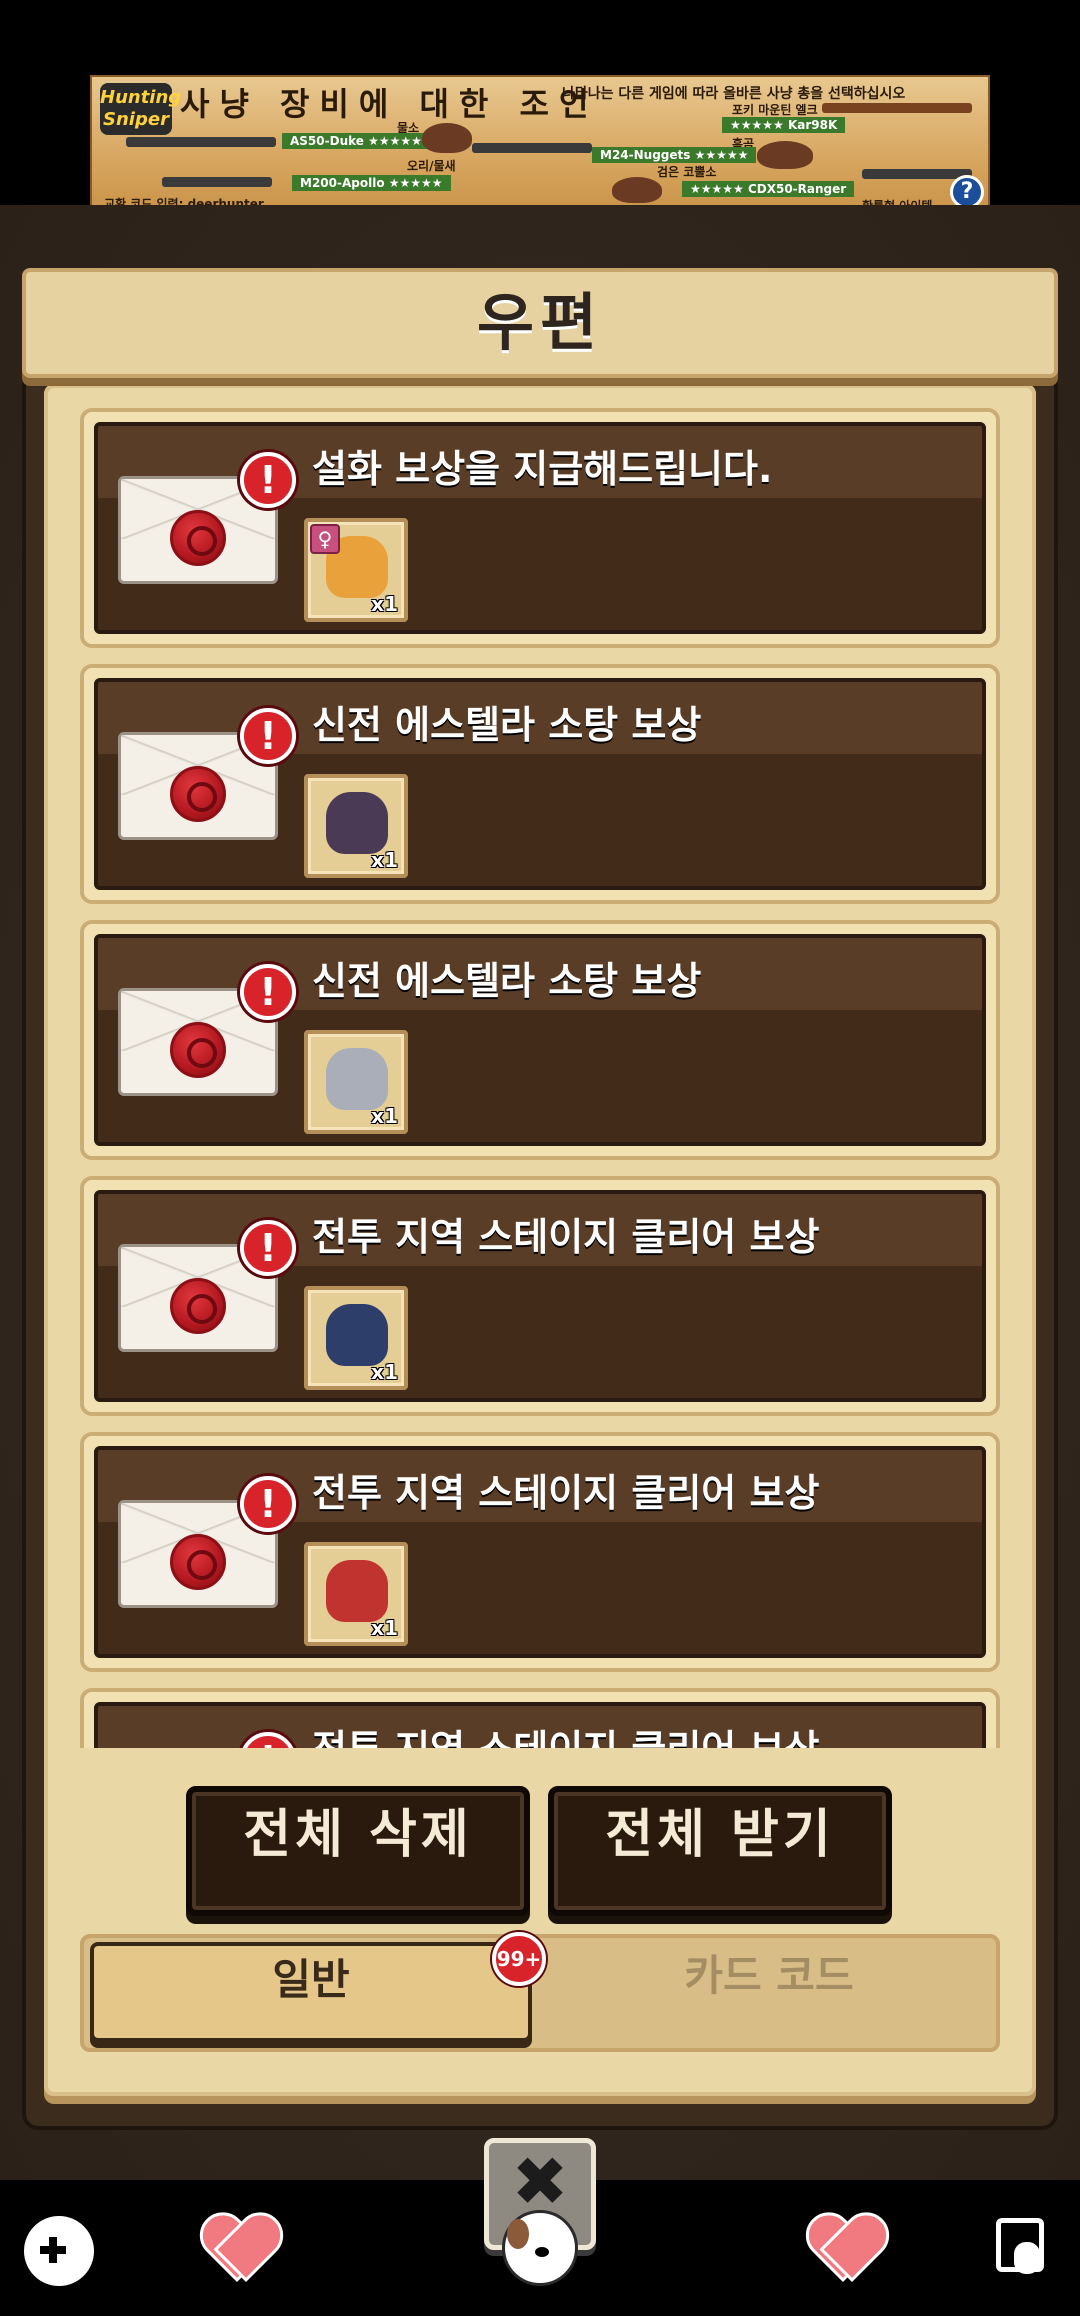  I want to click on ad-strip: AS50-Duke ★★★★★, so click(356, 141).